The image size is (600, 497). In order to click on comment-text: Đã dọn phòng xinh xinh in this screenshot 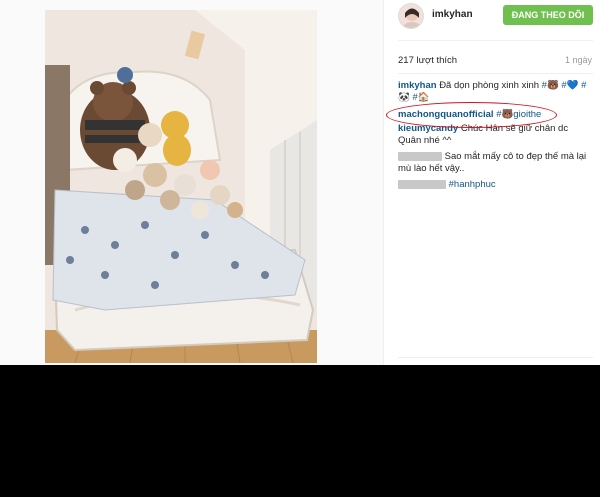, I will do `click(489, 85)`.